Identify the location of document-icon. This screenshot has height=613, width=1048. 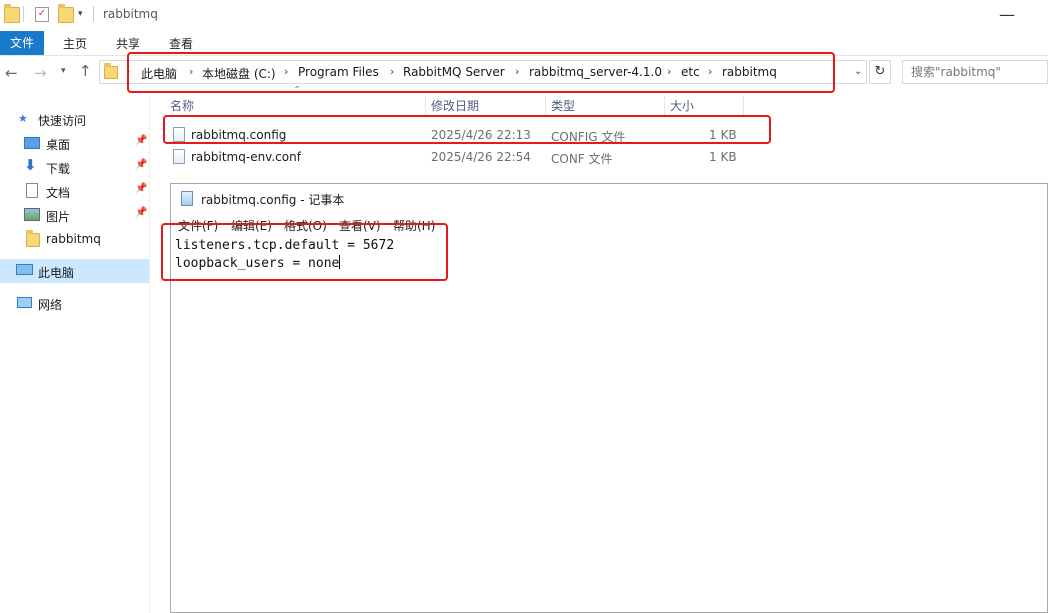
(32, 190).